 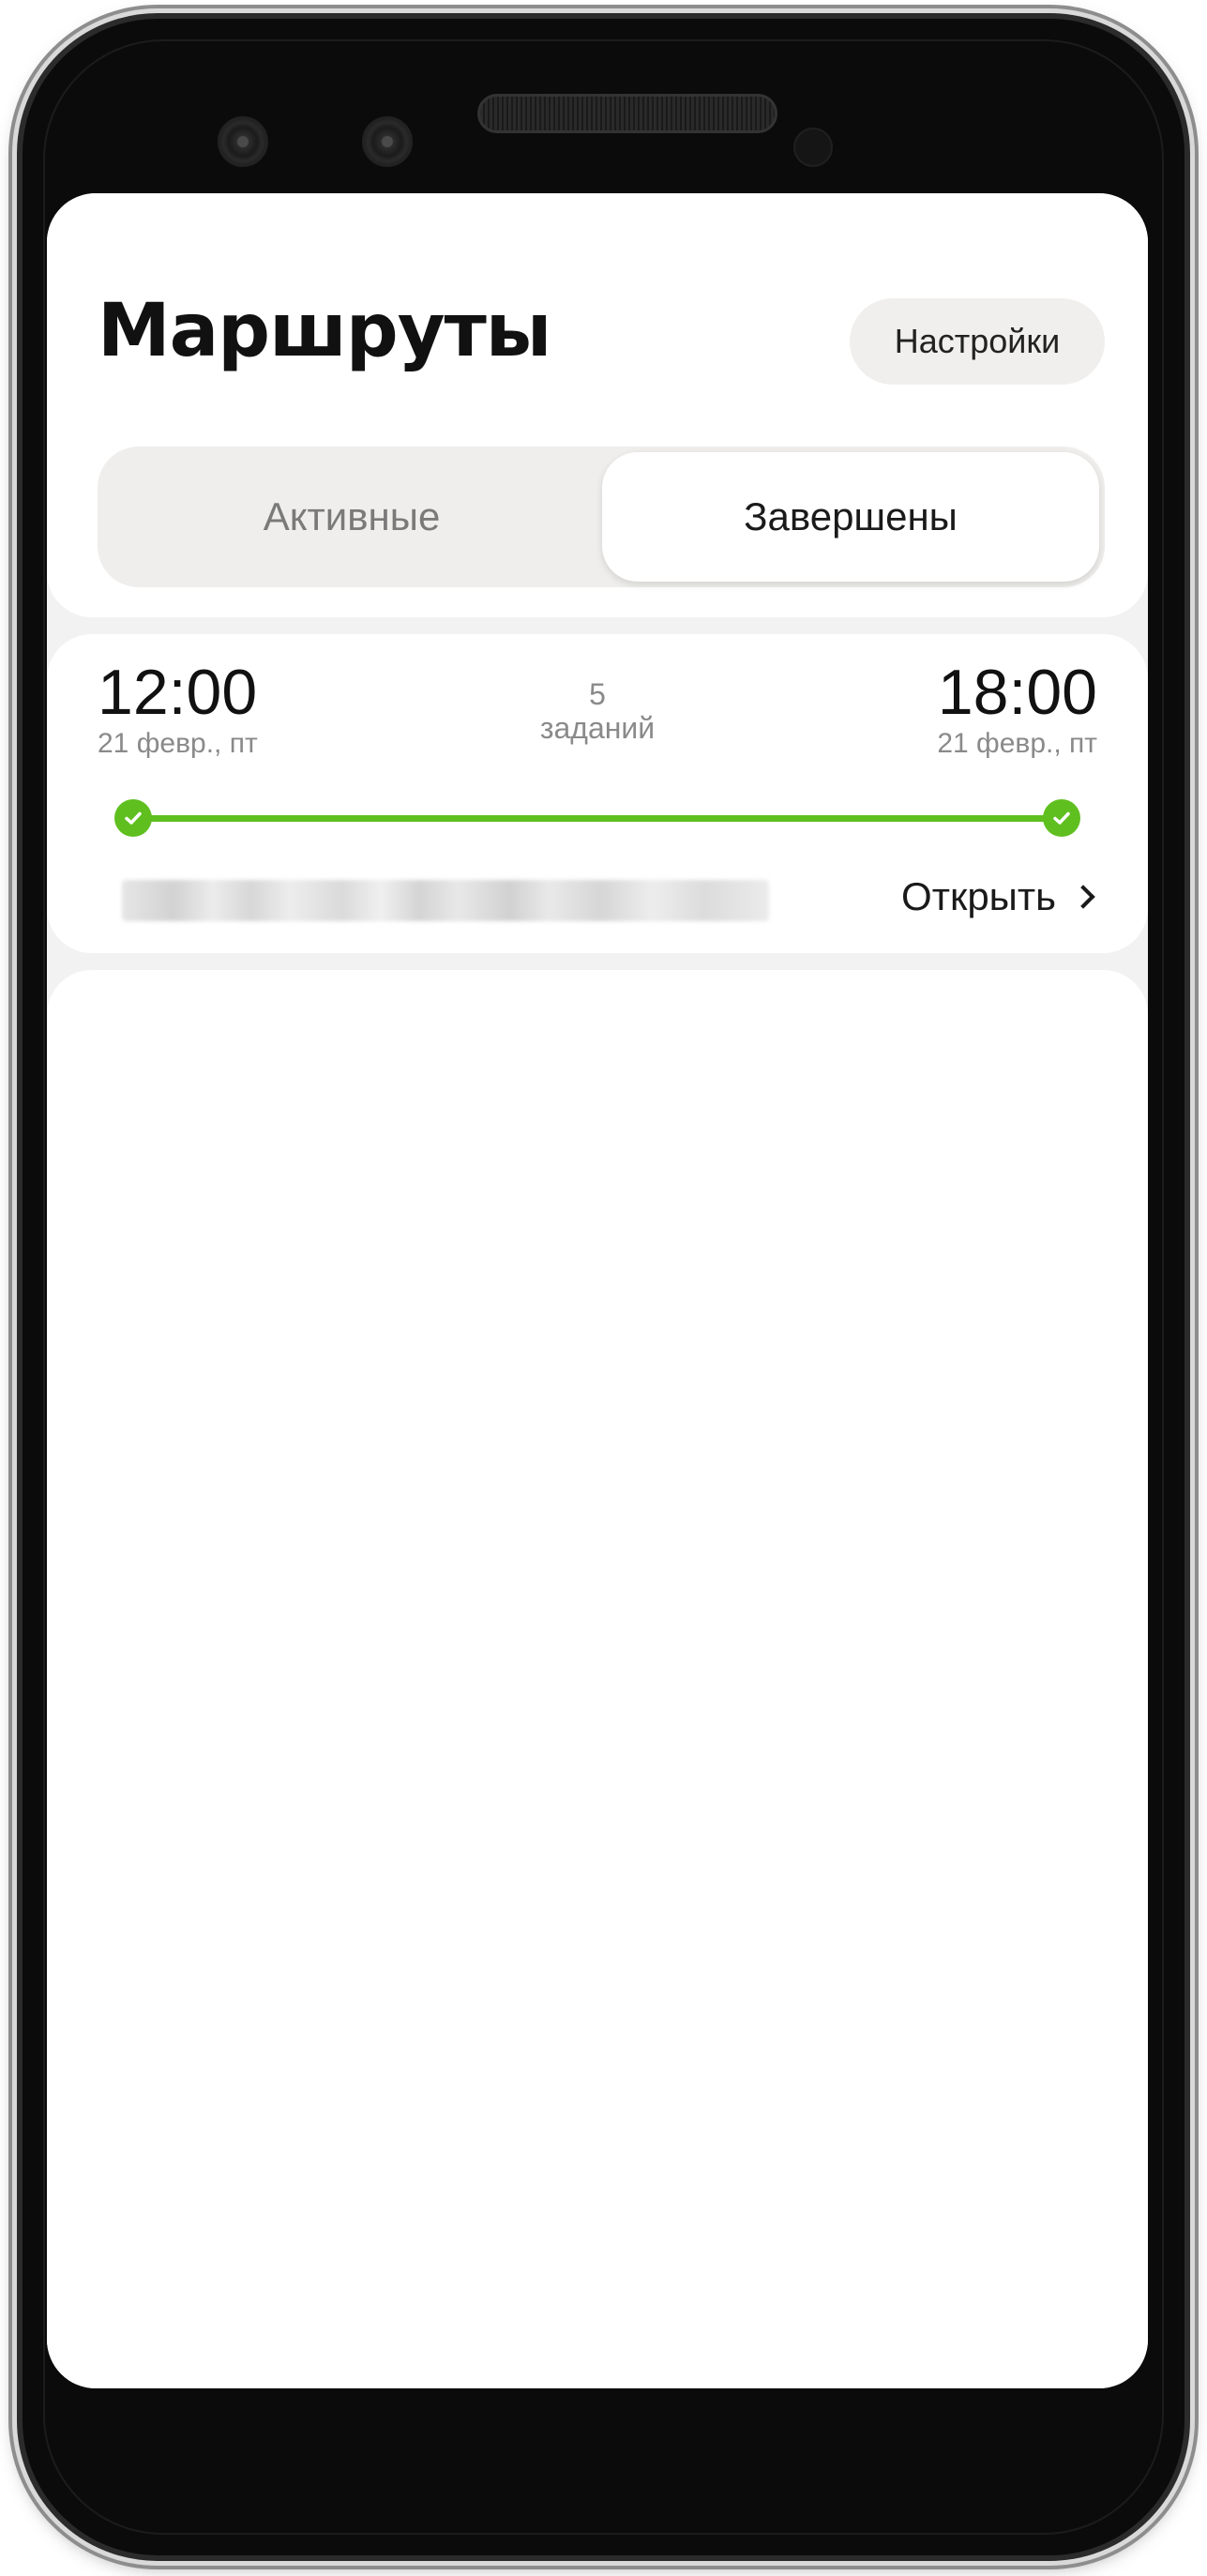 What do you see at coordinates (445, 900) in the screenshot?
I see `route-address-redacted` at bounding box center [445, 900].